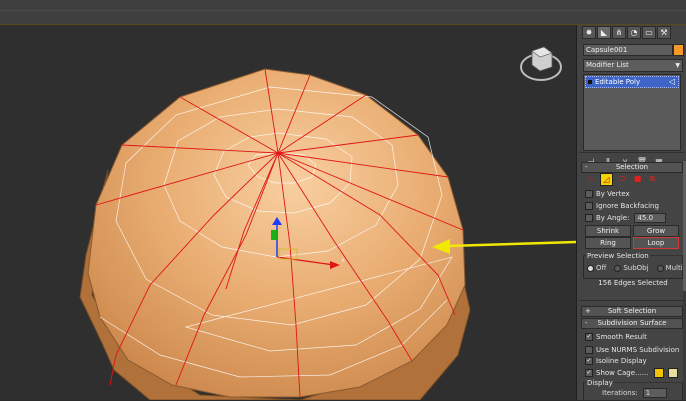 The image size is (686, 401). I want to click on preview-selection-group: Preview Selection Off SubObj Multi, so click(633, 265).